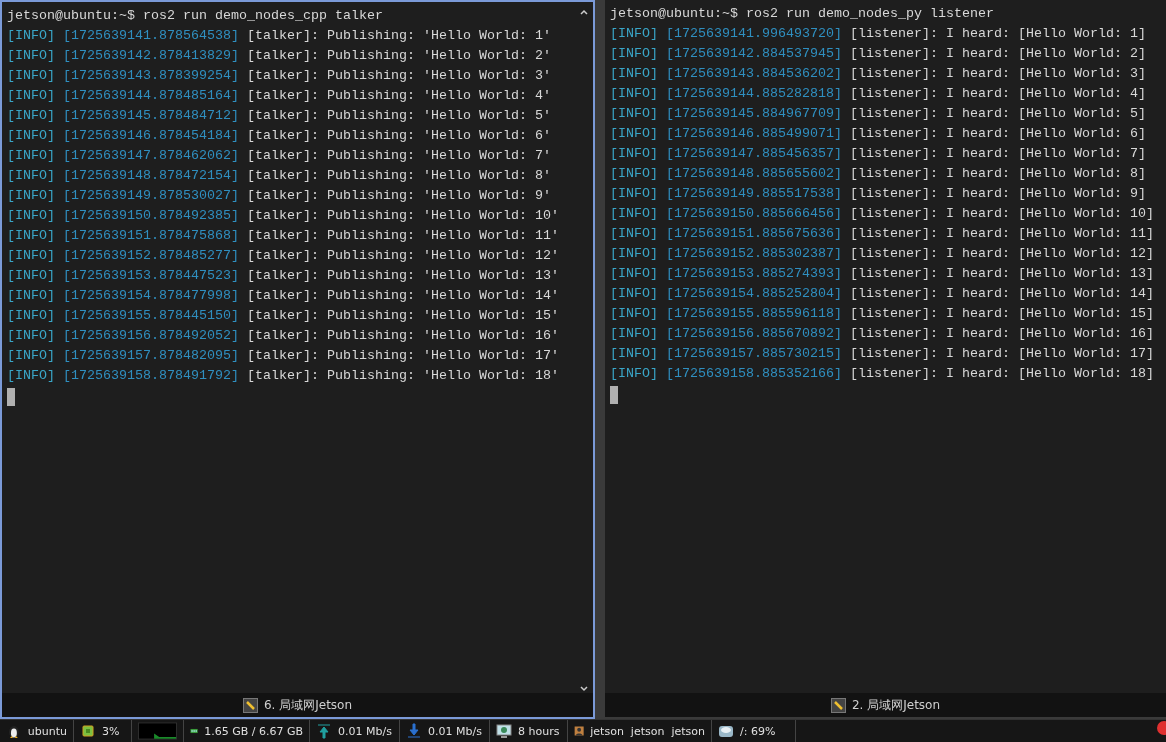  Describe the element at coordinates (279, 136) in the screenshot. I see `log-line: [INFO] [1725639146.878454184] [talker]: Publishing: 'Hello World: 6'` at that location.